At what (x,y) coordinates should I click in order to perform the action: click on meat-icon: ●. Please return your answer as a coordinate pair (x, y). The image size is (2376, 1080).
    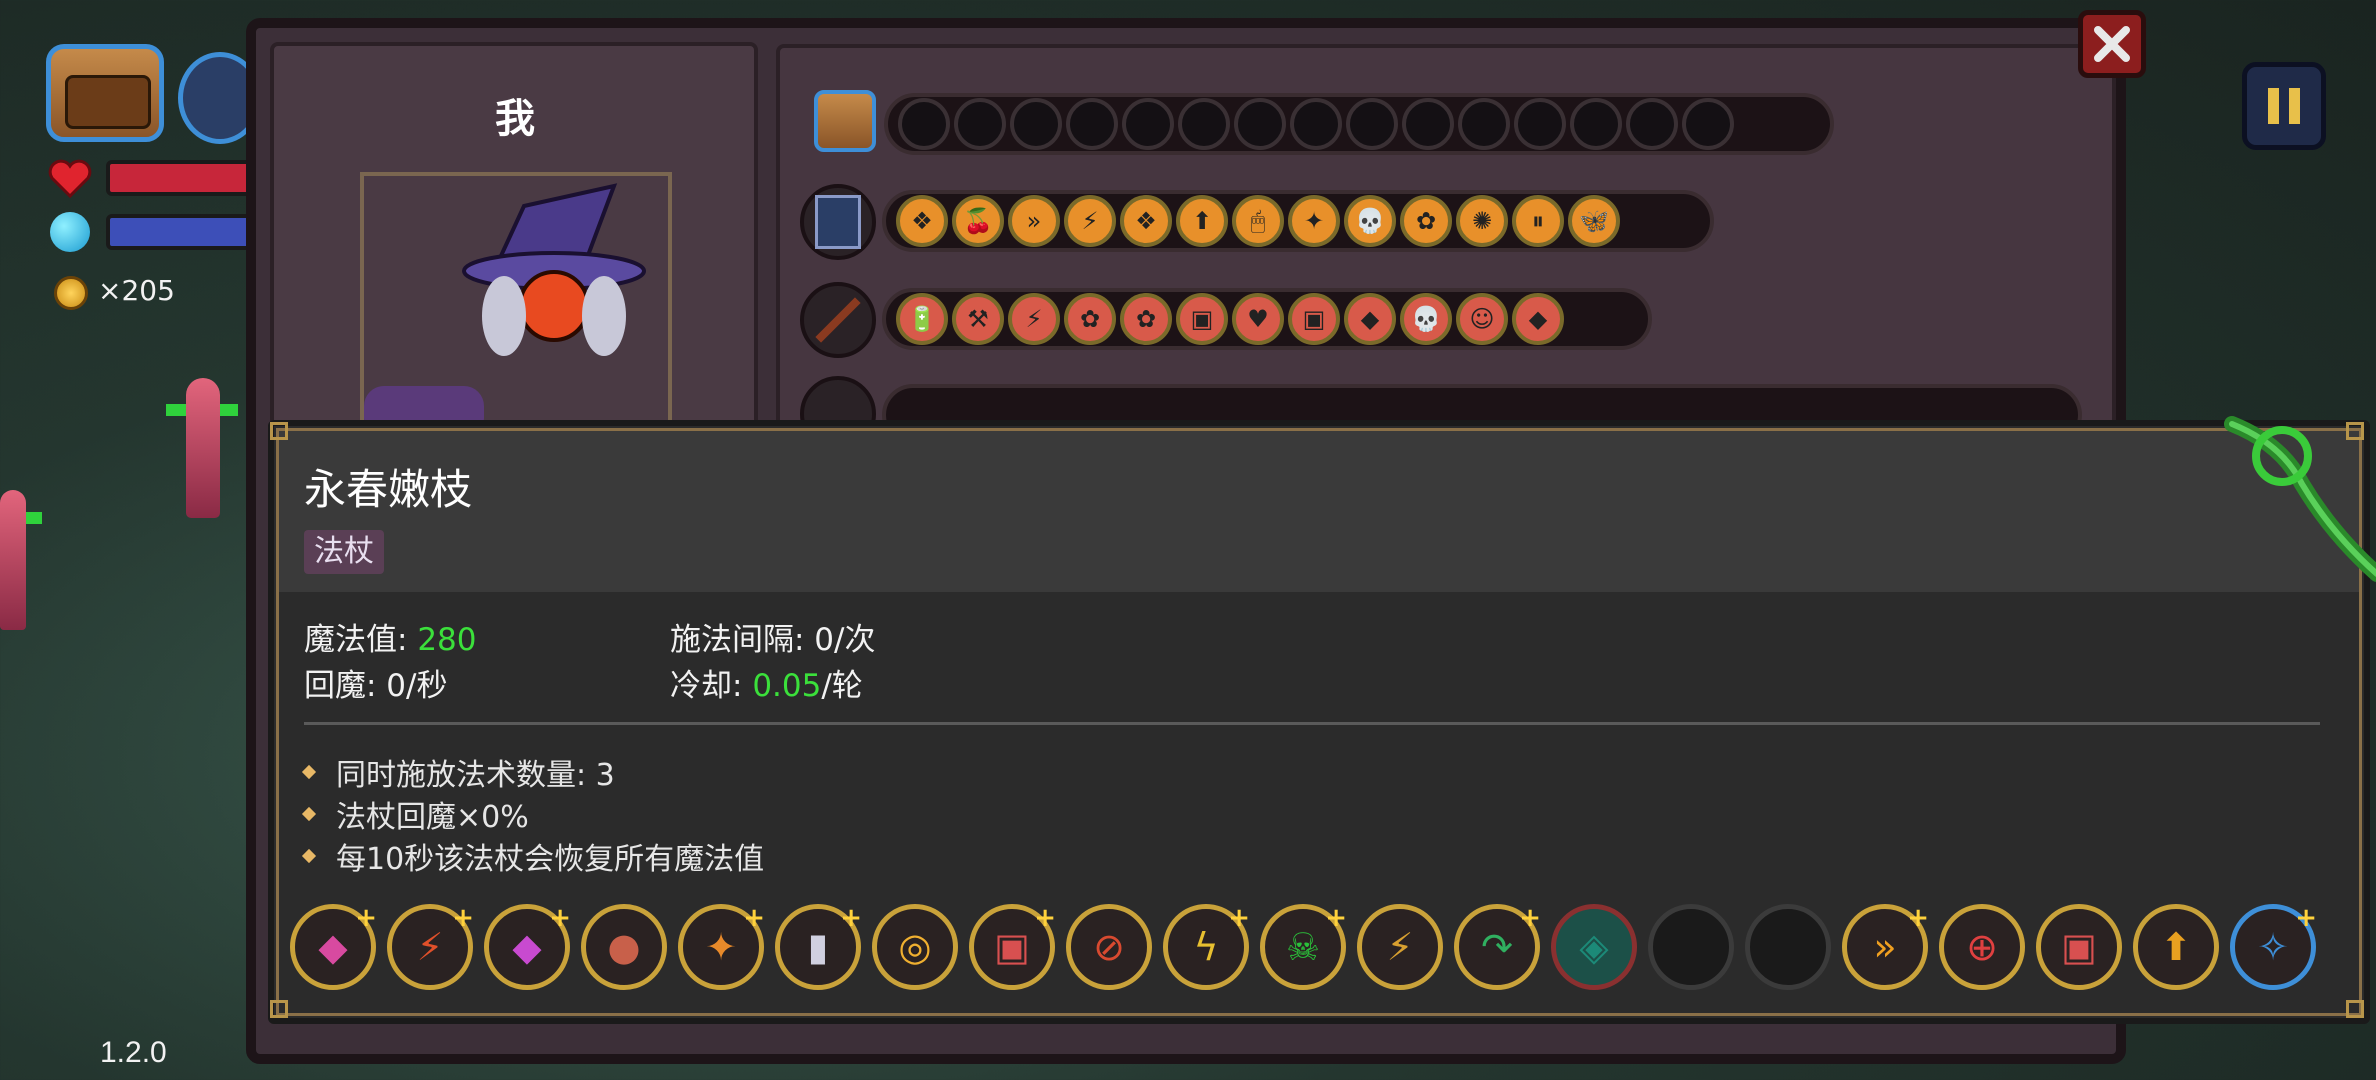
    Looking at the image, I should click on (624, 947).